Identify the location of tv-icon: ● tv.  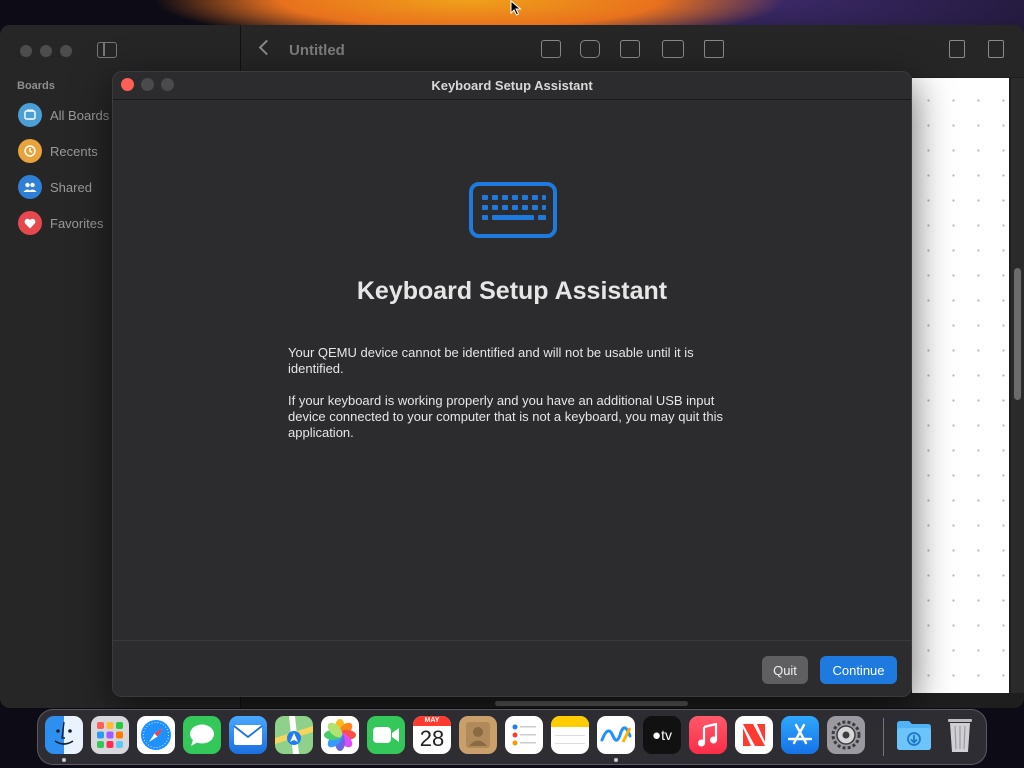
(662, 735).